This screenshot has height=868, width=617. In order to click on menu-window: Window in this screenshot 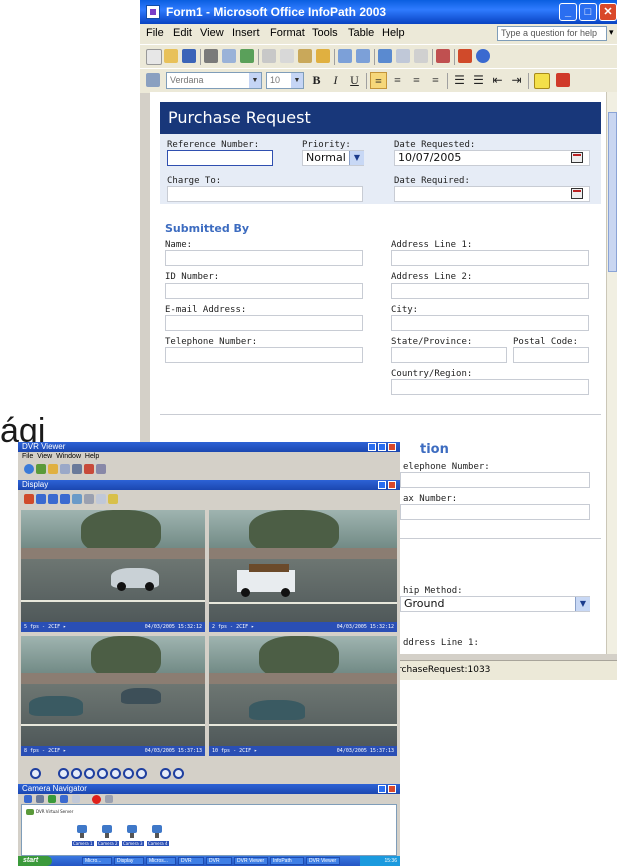, I will do `click(68, 456)`.